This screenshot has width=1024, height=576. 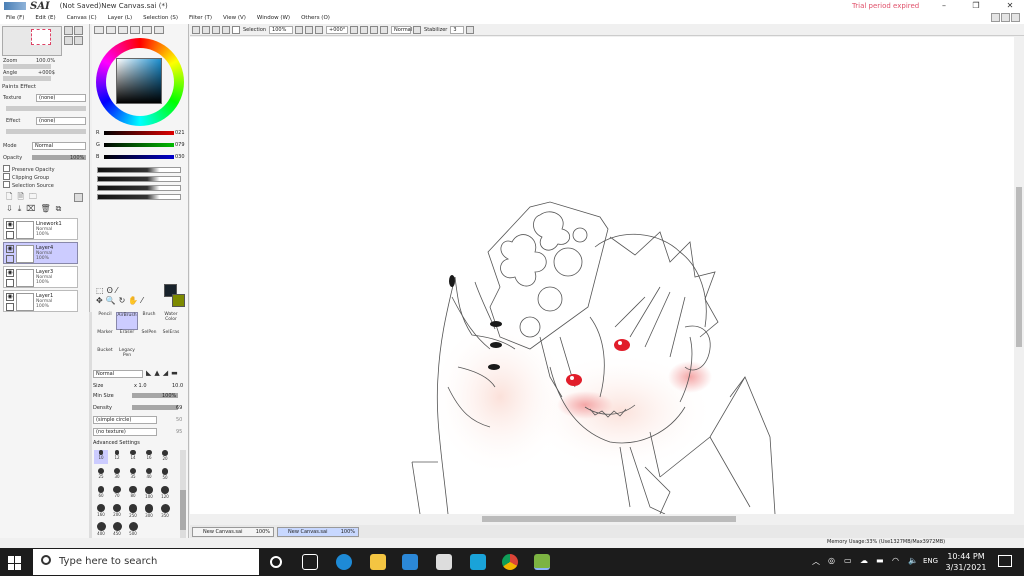 I want to click on brush-size-preset: 25, so click(x=101, y=475).